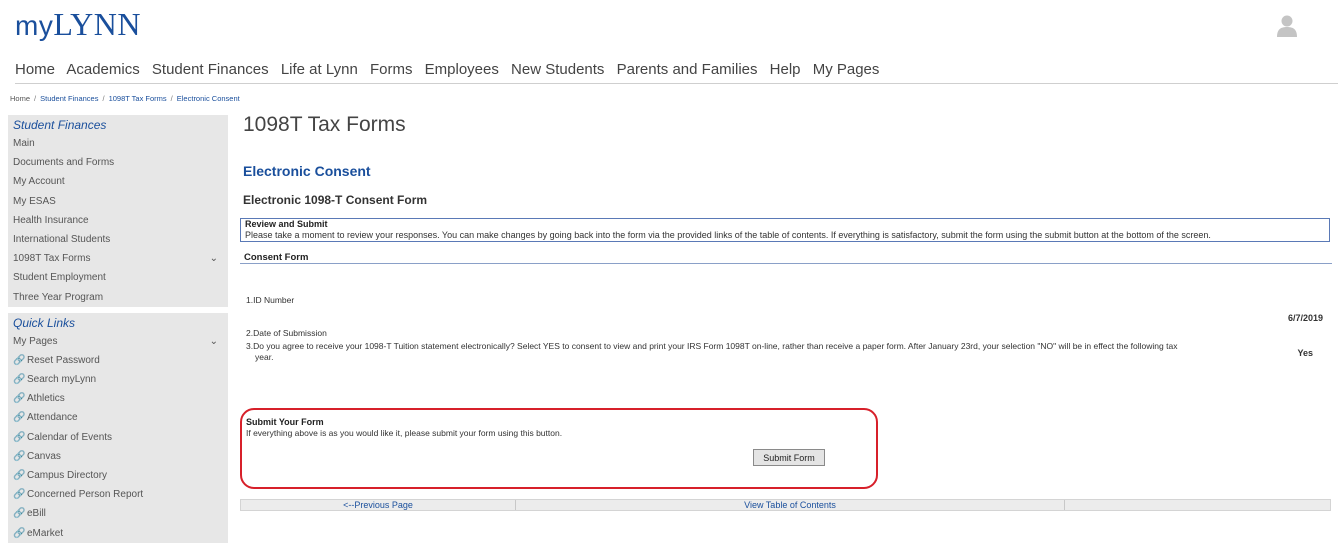  Describe the element at coordinates (118, 456) in the screenshot. I see `quick-link-canvas: 🔗 Canvas` at that location.